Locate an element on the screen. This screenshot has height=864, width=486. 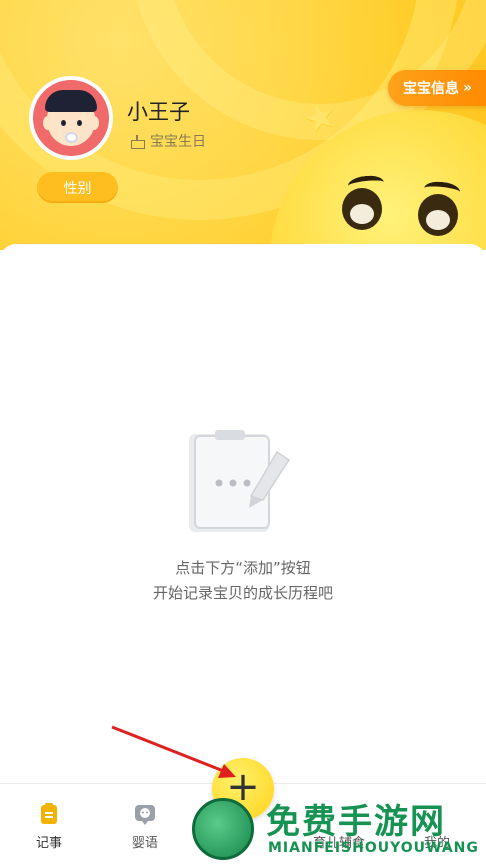
tab-label: 记事 is located at coordinates (48, 843).